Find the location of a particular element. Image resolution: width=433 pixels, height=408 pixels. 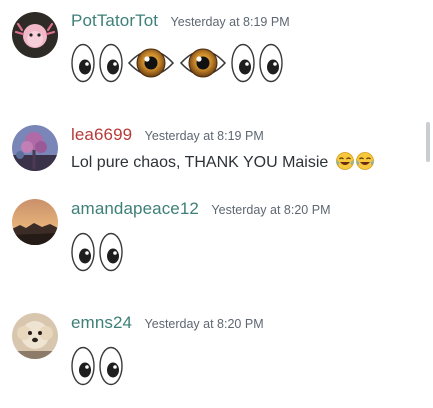

dog-photo-avatar-icon is located at coordinates (35, 336).